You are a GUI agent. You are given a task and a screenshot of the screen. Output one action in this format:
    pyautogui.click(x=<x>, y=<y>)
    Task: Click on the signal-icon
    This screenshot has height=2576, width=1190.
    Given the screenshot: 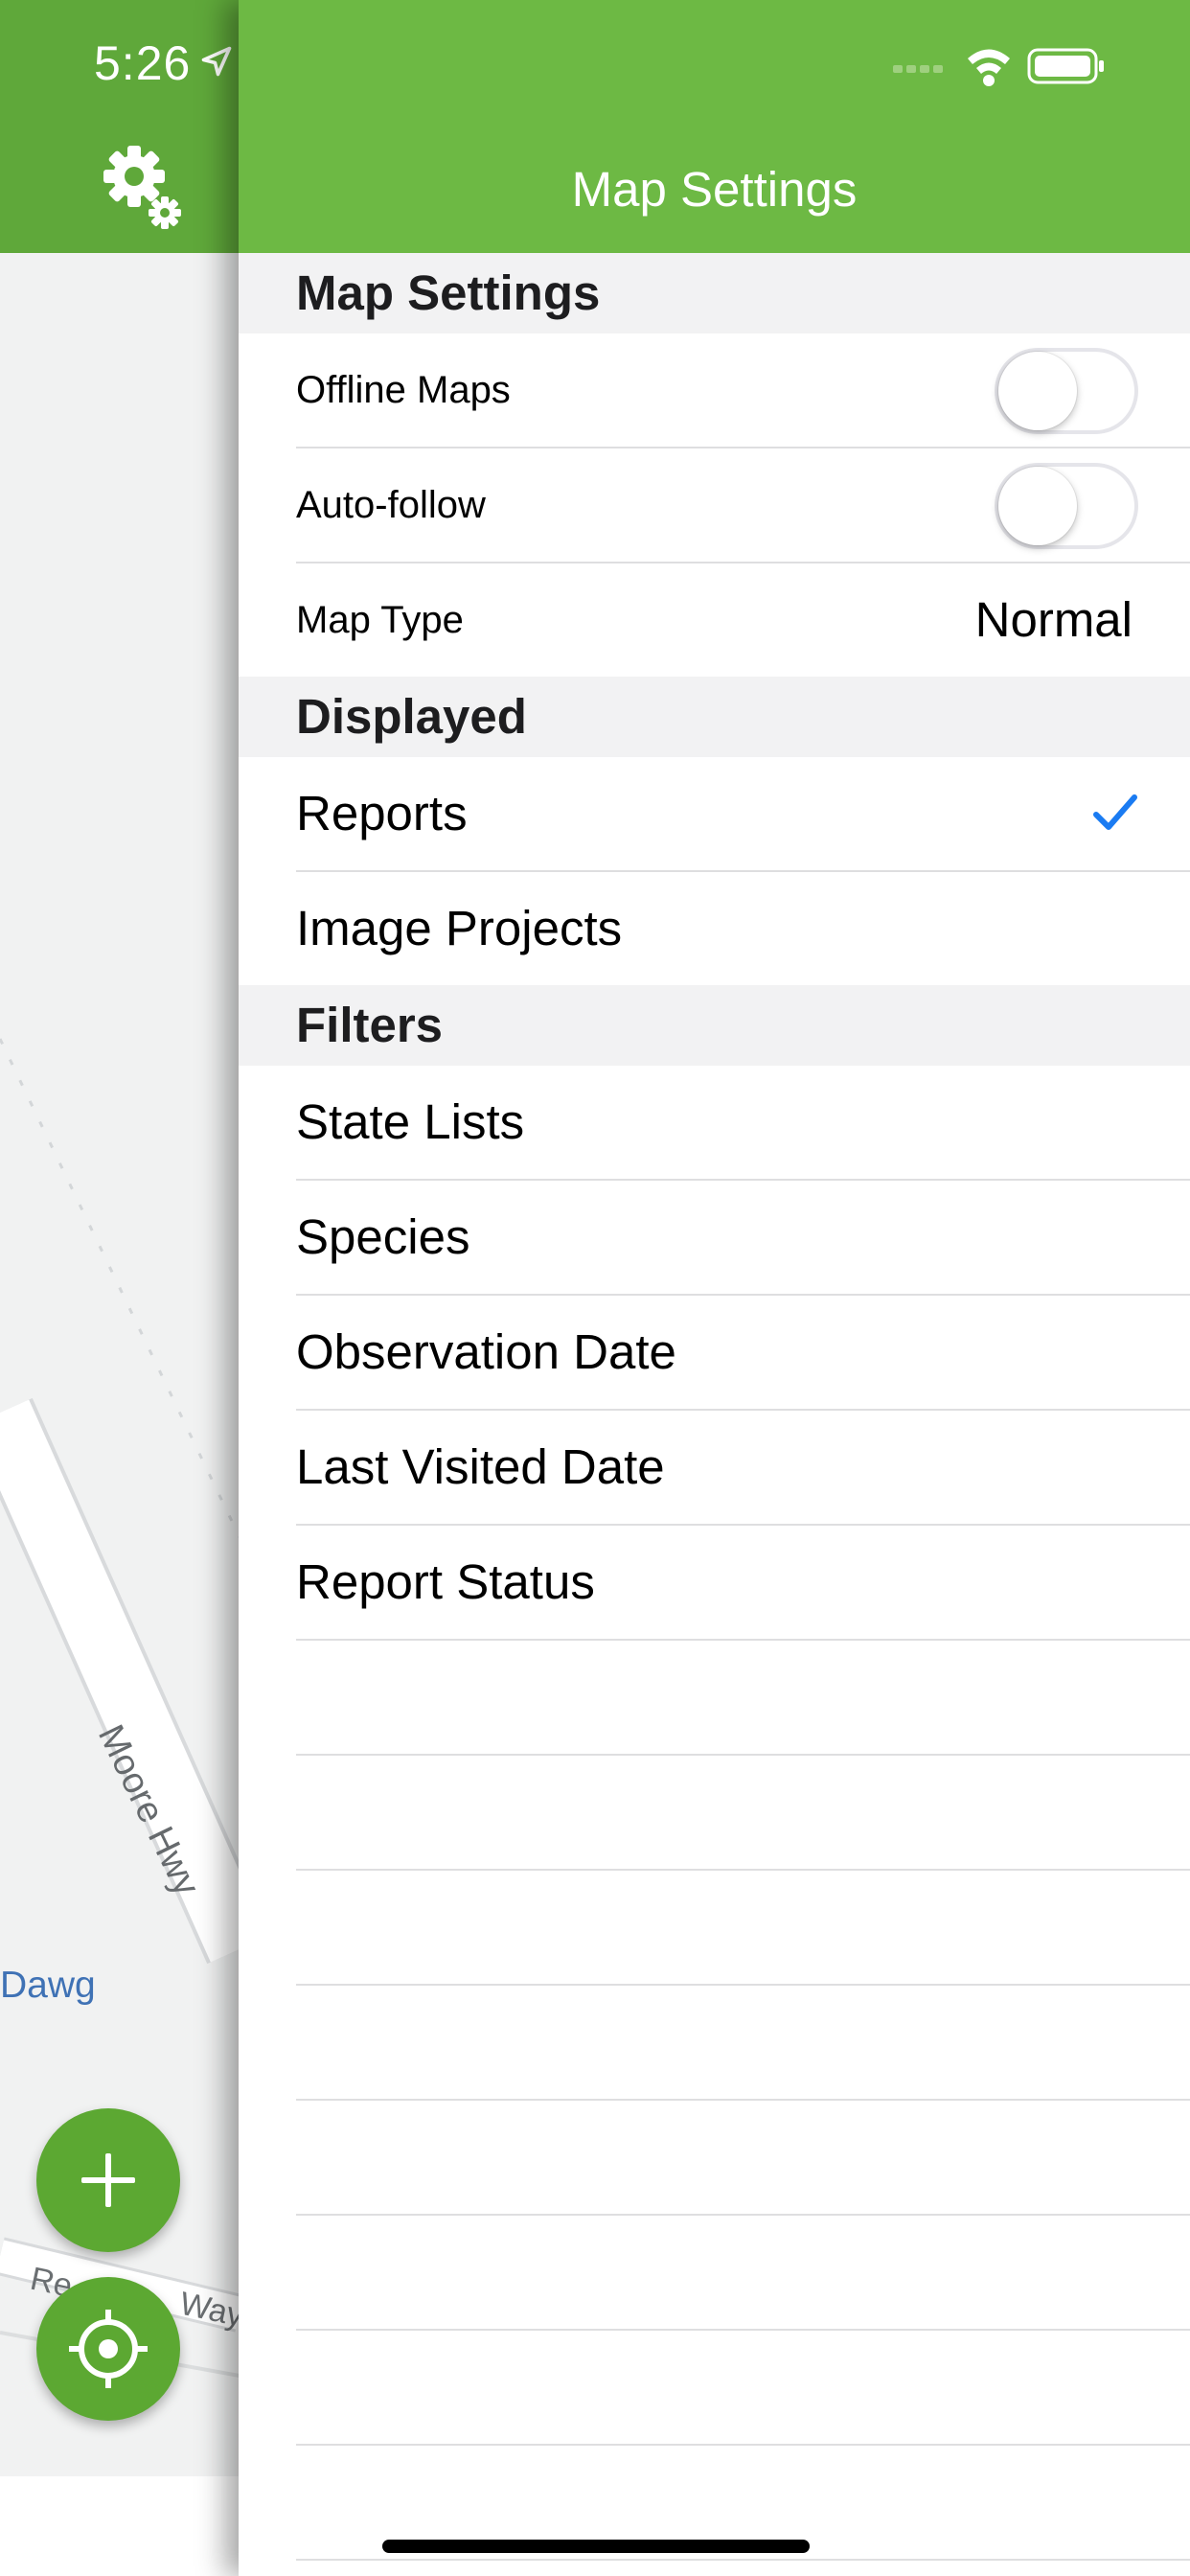 What is the action you would take?
    pyautogui.click(x=918, y=69)
    